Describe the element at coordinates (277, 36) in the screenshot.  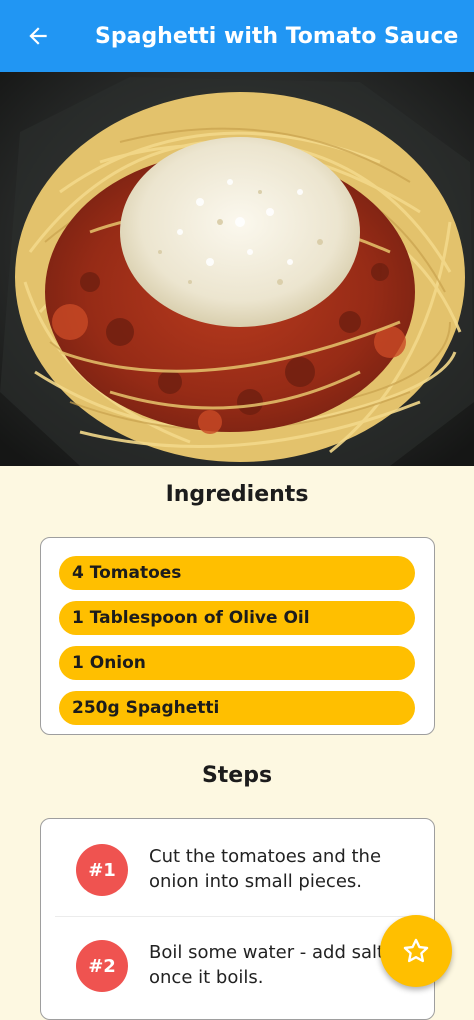
I see `page-title: Spaghetti with Tomato Sauce` at that location.